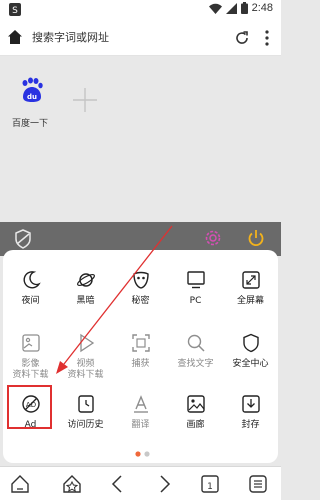 Image resolution: width=320 pixels, height=500 pixels. I want to click on home-icon, so click(15, 37).